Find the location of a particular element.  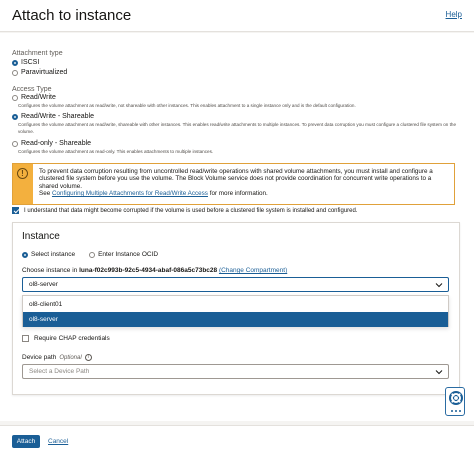

help-widget is located at coordinates (455, 401).